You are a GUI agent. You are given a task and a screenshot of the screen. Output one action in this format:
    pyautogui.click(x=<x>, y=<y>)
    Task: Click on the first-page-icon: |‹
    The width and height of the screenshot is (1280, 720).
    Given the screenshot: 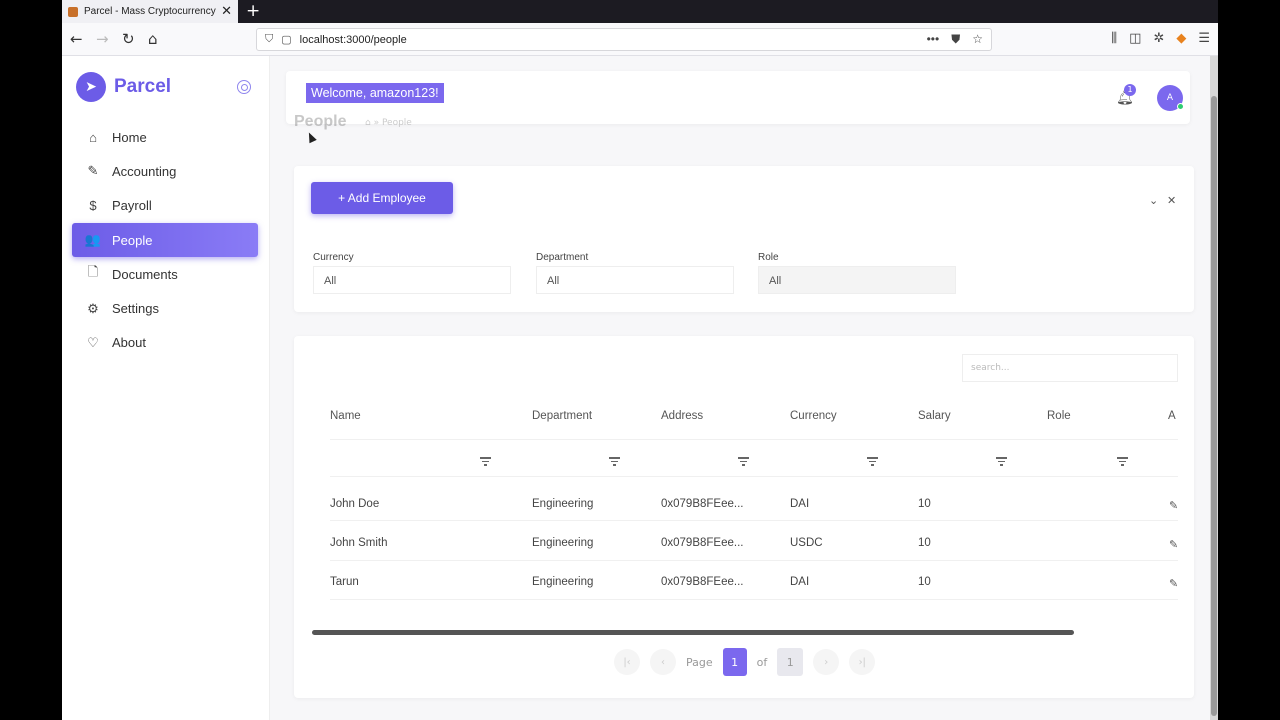 What is the action you would take?
    pyautogui.click(x=627, y=662)
    